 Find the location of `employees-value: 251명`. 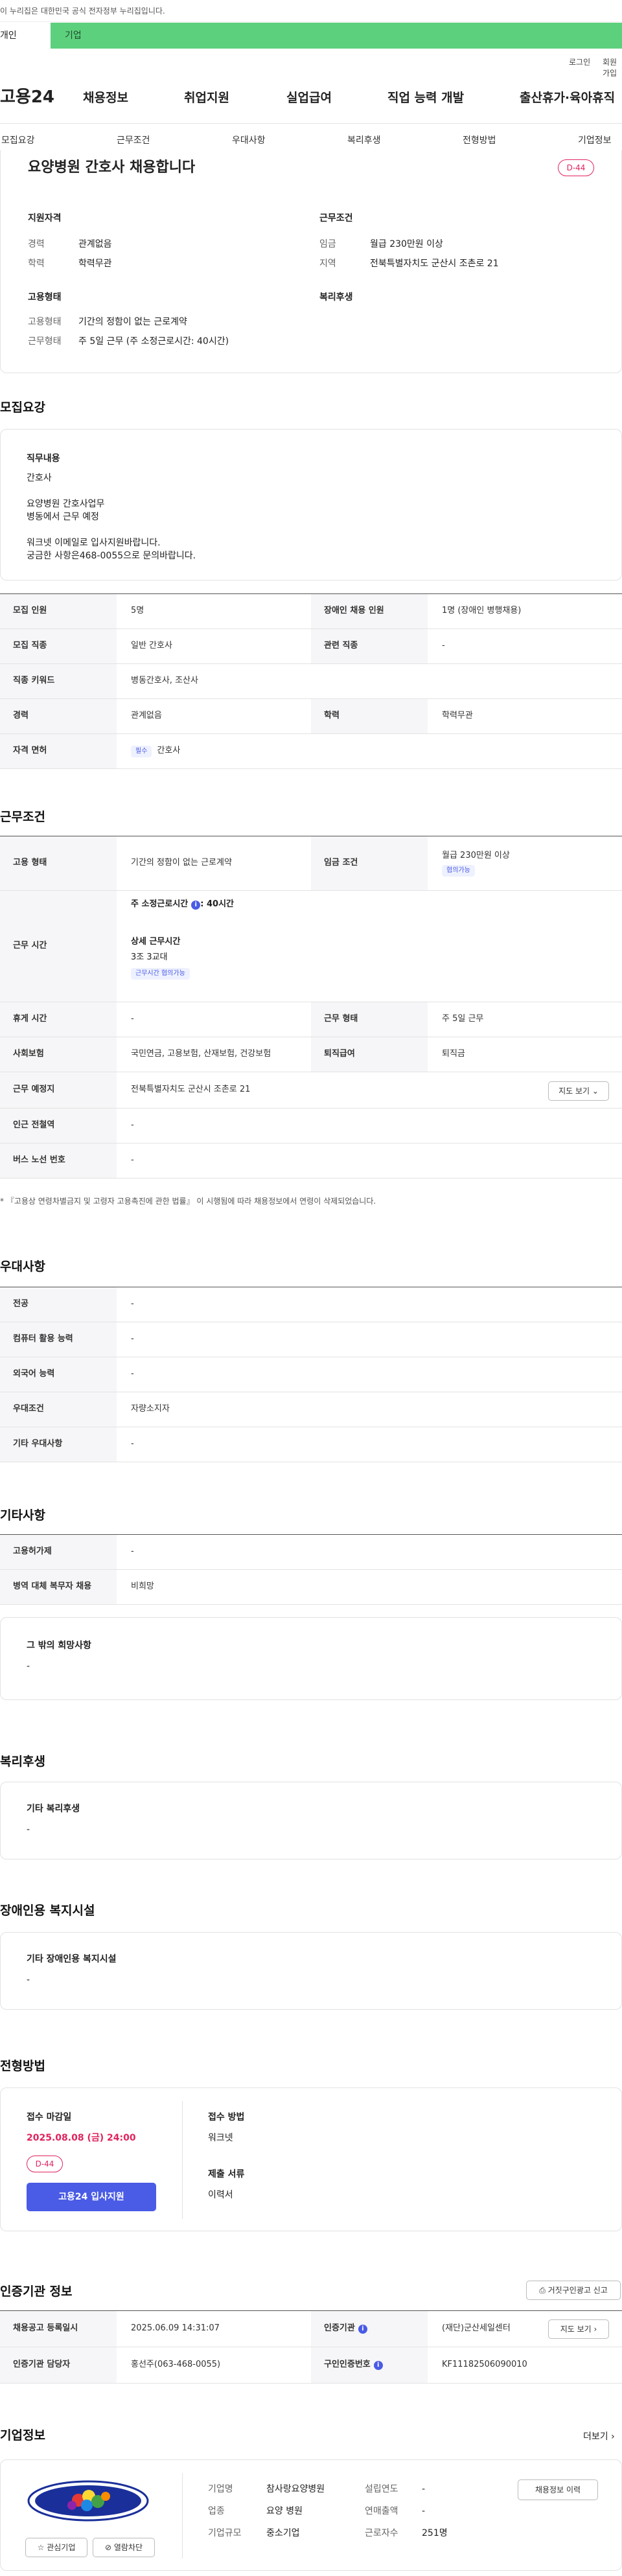

employees-value: 251명 is located at coordinates (435, 2533).